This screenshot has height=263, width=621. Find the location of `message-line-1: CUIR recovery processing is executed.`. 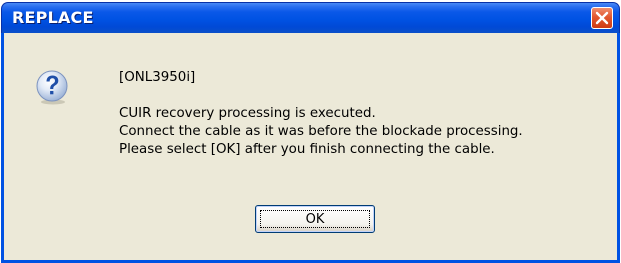

message-line-1: CUIR recovery processing is executed. is located at coordinates (247, 113).